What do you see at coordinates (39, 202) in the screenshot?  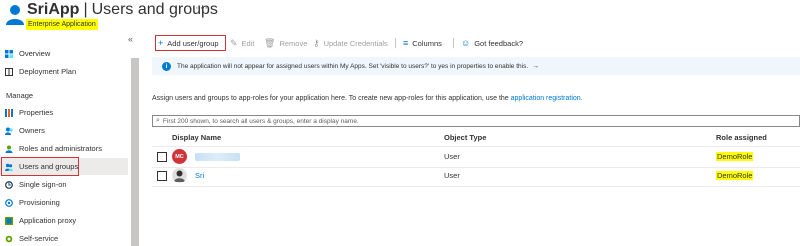 I see `sidebar-item-label: Provisioning` at bounding box center [39, 202].